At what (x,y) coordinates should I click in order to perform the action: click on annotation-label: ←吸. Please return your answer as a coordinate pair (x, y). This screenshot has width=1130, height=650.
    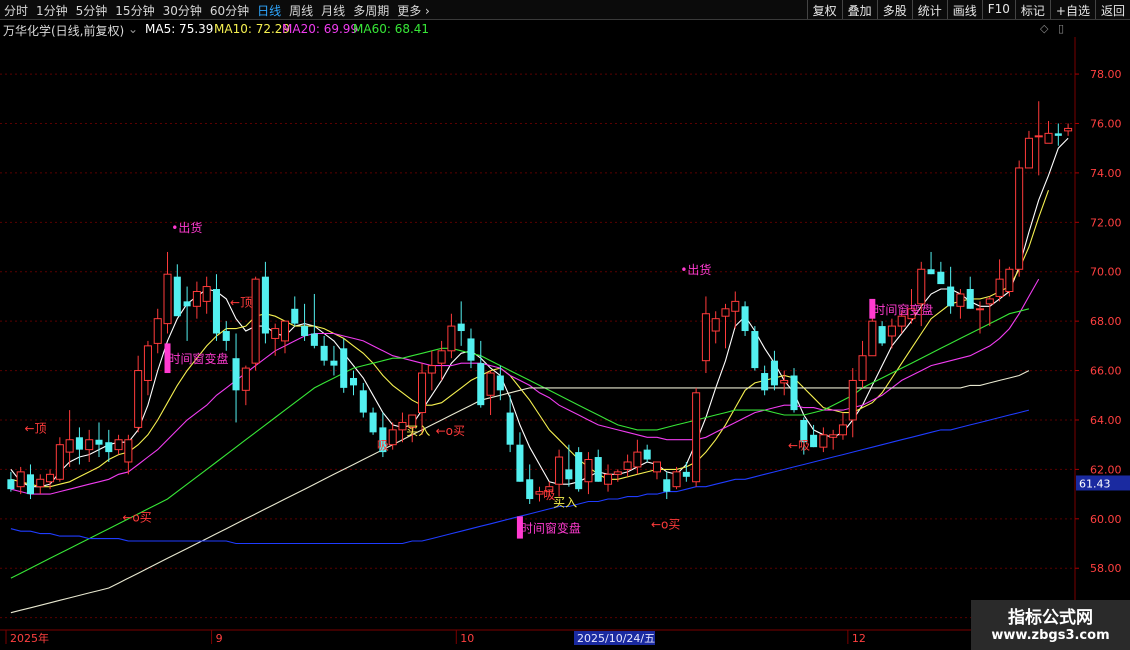
    Looking at the image, I should click on (799, 446).